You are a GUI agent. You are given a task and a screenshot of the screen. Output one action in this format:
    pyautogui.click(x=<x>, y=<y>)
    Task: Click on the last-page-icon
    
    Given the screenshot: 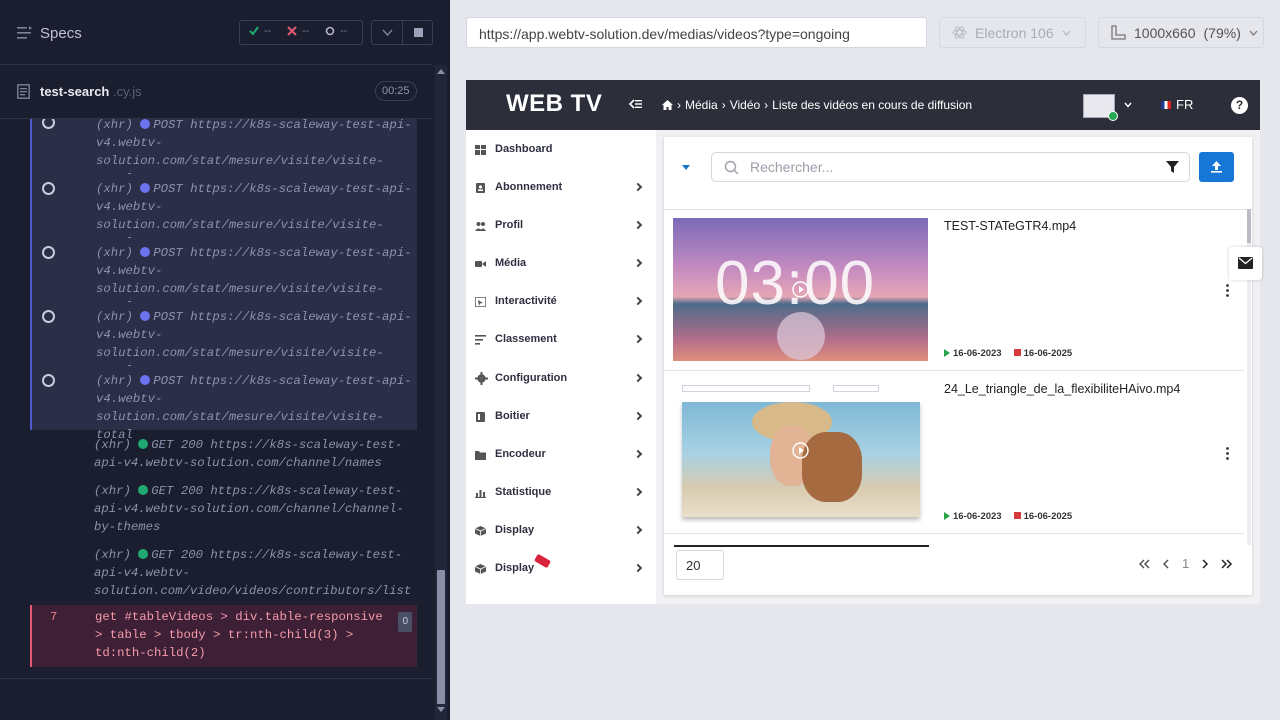 What is the action you would take?
    pyautogui.click(x=1227, y=563)
    